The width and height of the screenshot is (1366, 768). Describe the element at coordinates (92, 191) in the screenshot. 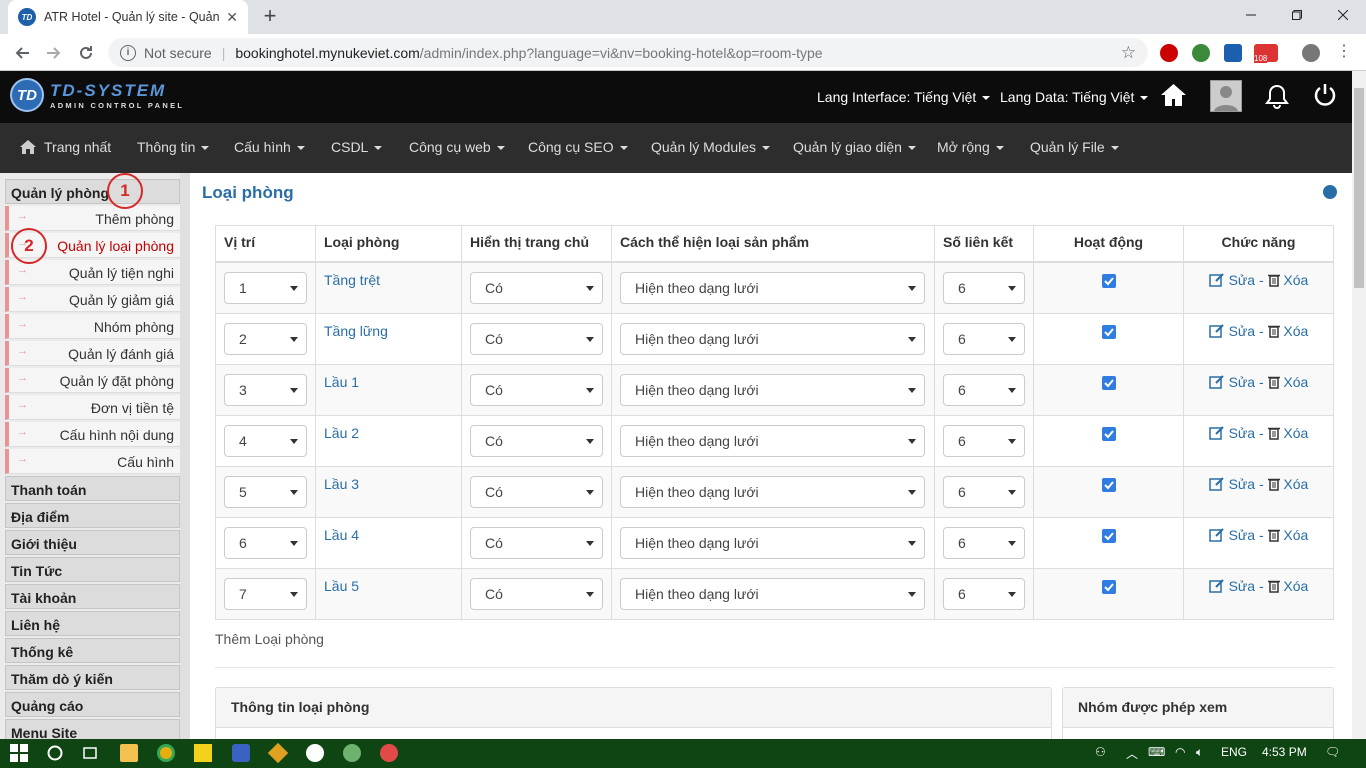

I see `sidebar-module-rooms: Quản lý phòng` at that location.